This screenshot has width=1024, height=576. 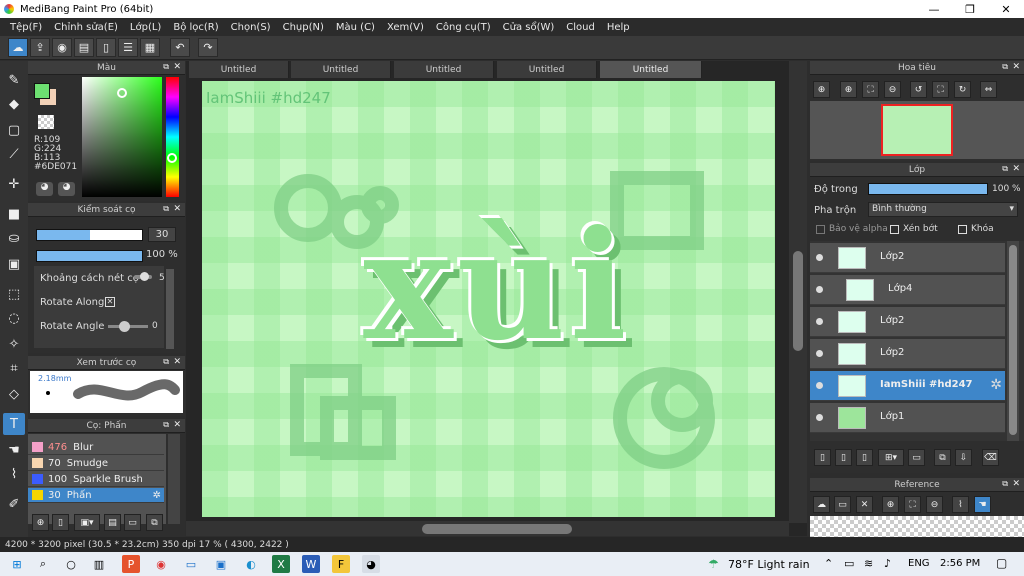 What do you see at coordinates (14, 238) in the screenshot?
I see `bucket-tool-icon: ⛀` at bounding box center [14, 238].